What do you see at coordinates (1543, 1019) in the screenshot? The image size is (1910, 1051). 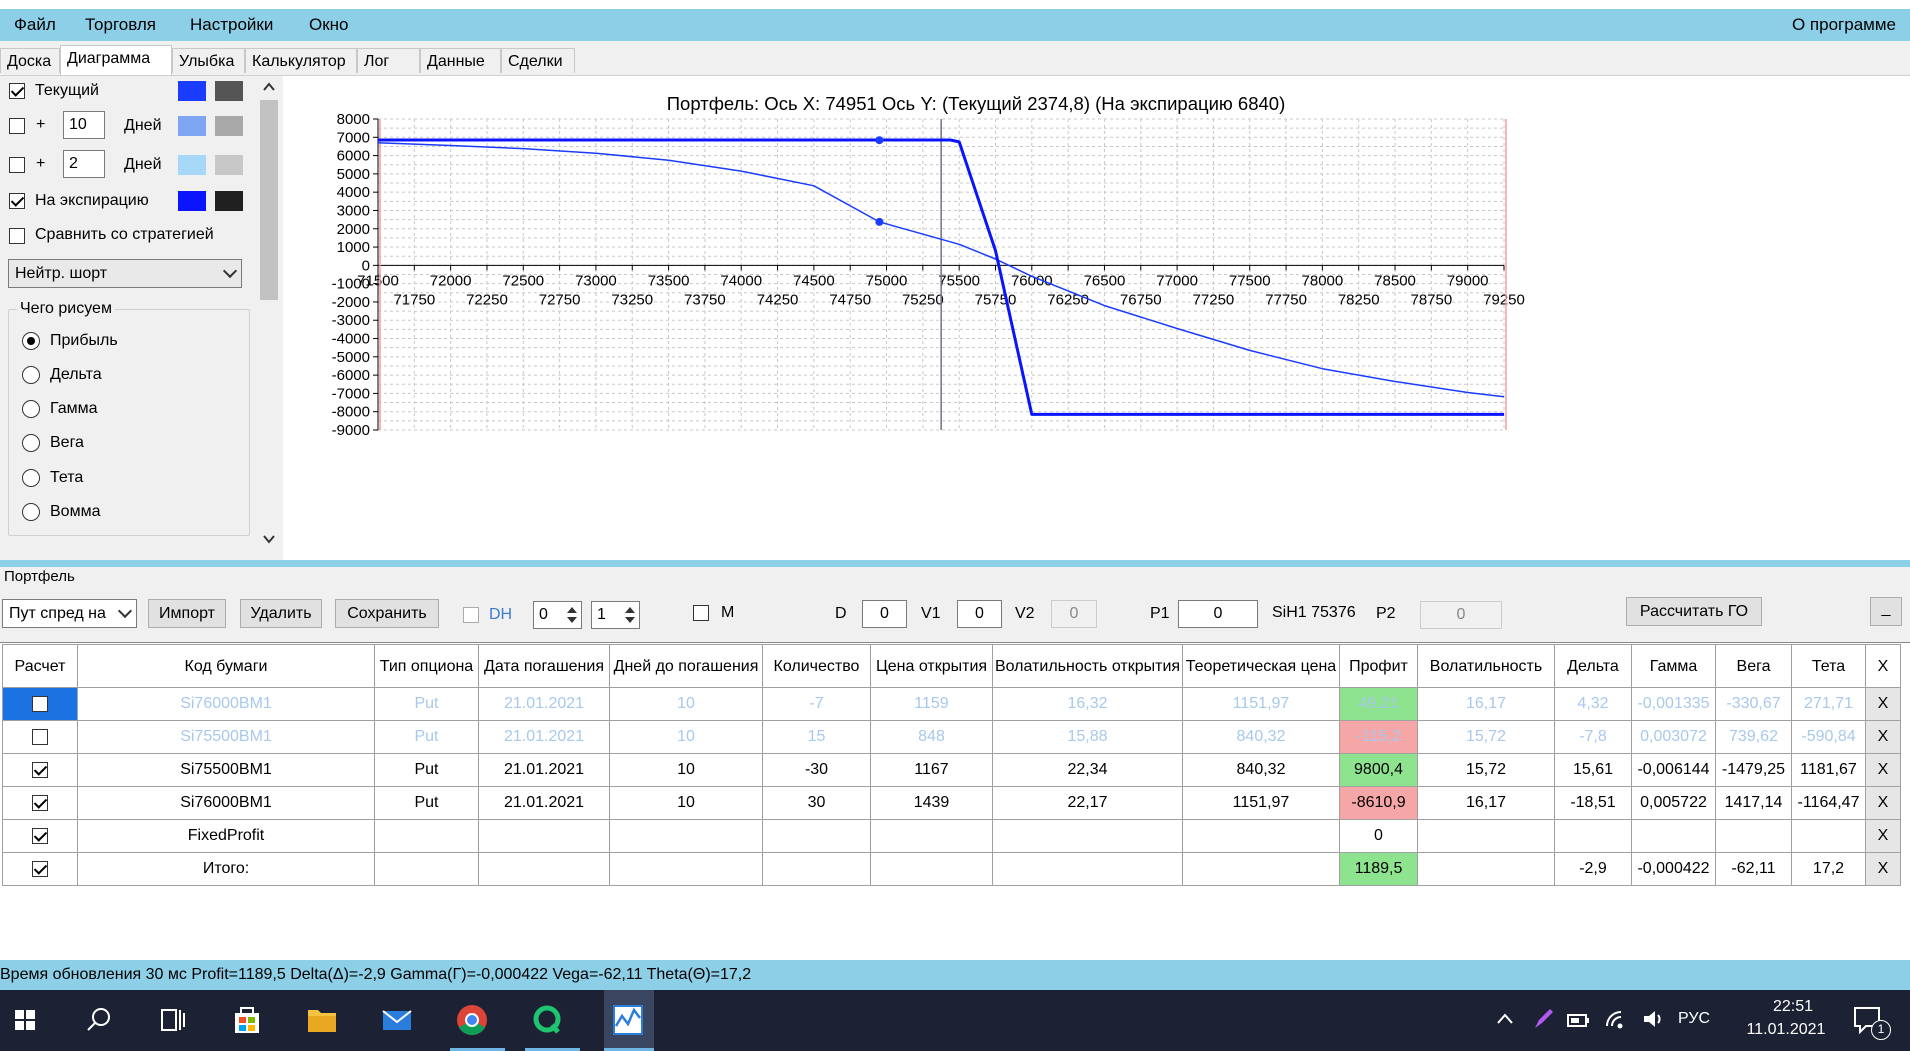 I see `pen-icon` at bounding box center [1543, 1019].